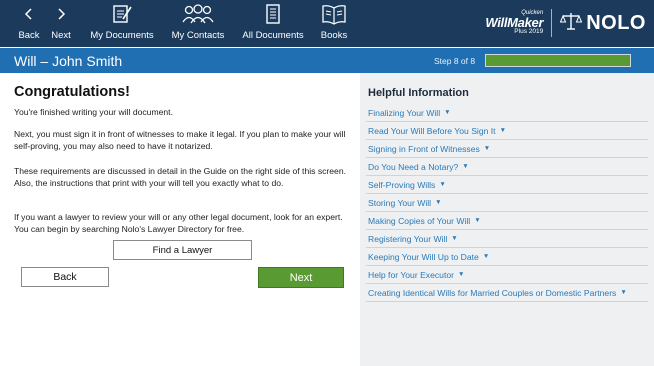 The height and width of the screenshot is (366, 654). Describe the element at coordinates (432, 130) in the screenshot. I see `help-link-label: Read Your Will Before You Sign It` at that location.